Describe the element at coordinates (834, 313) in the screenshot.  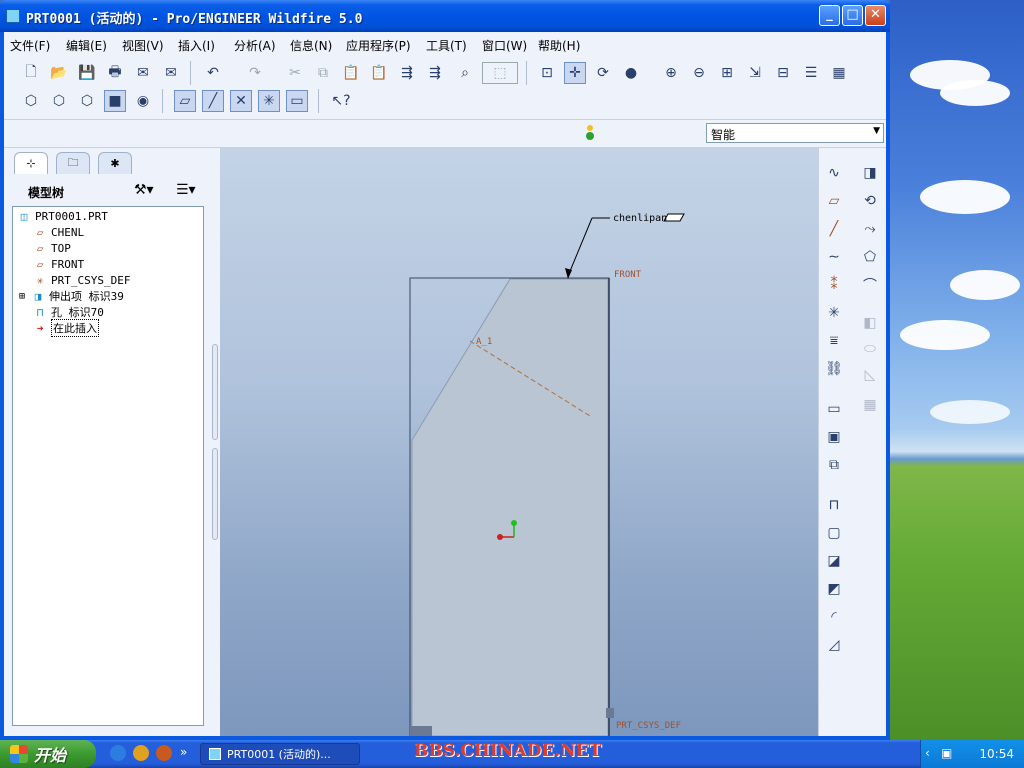
I see `csys-tool-icon: ✳` at that location.